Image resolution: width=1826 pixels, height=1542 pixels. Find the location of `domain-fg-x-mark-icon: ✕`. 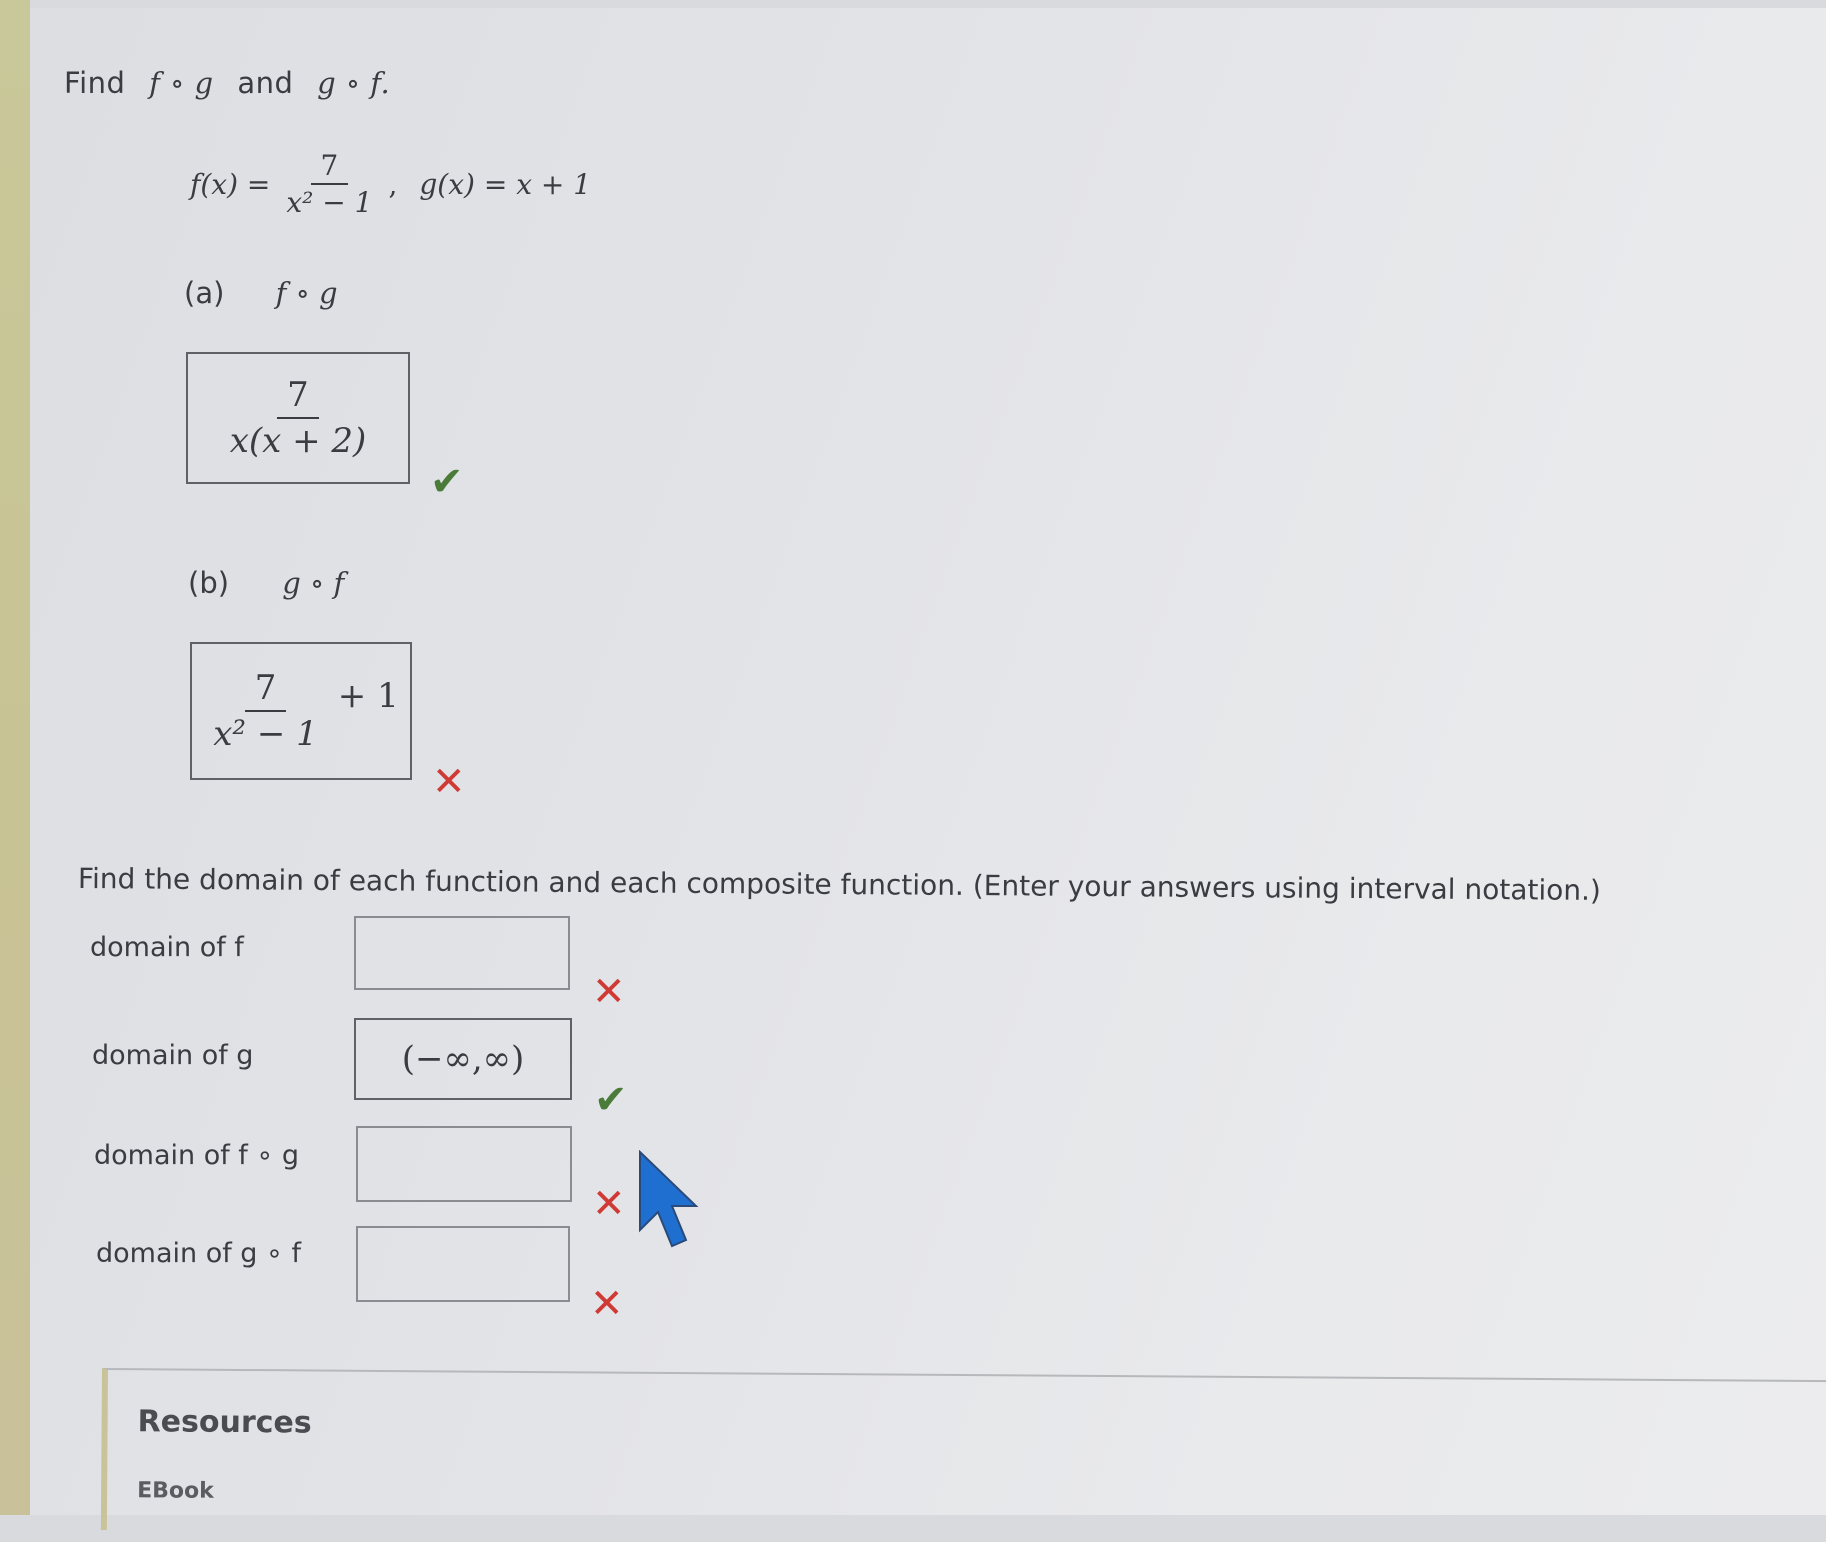

domain-fg-x-mark-icon: ✕ is located at coordinates (609, 1204).